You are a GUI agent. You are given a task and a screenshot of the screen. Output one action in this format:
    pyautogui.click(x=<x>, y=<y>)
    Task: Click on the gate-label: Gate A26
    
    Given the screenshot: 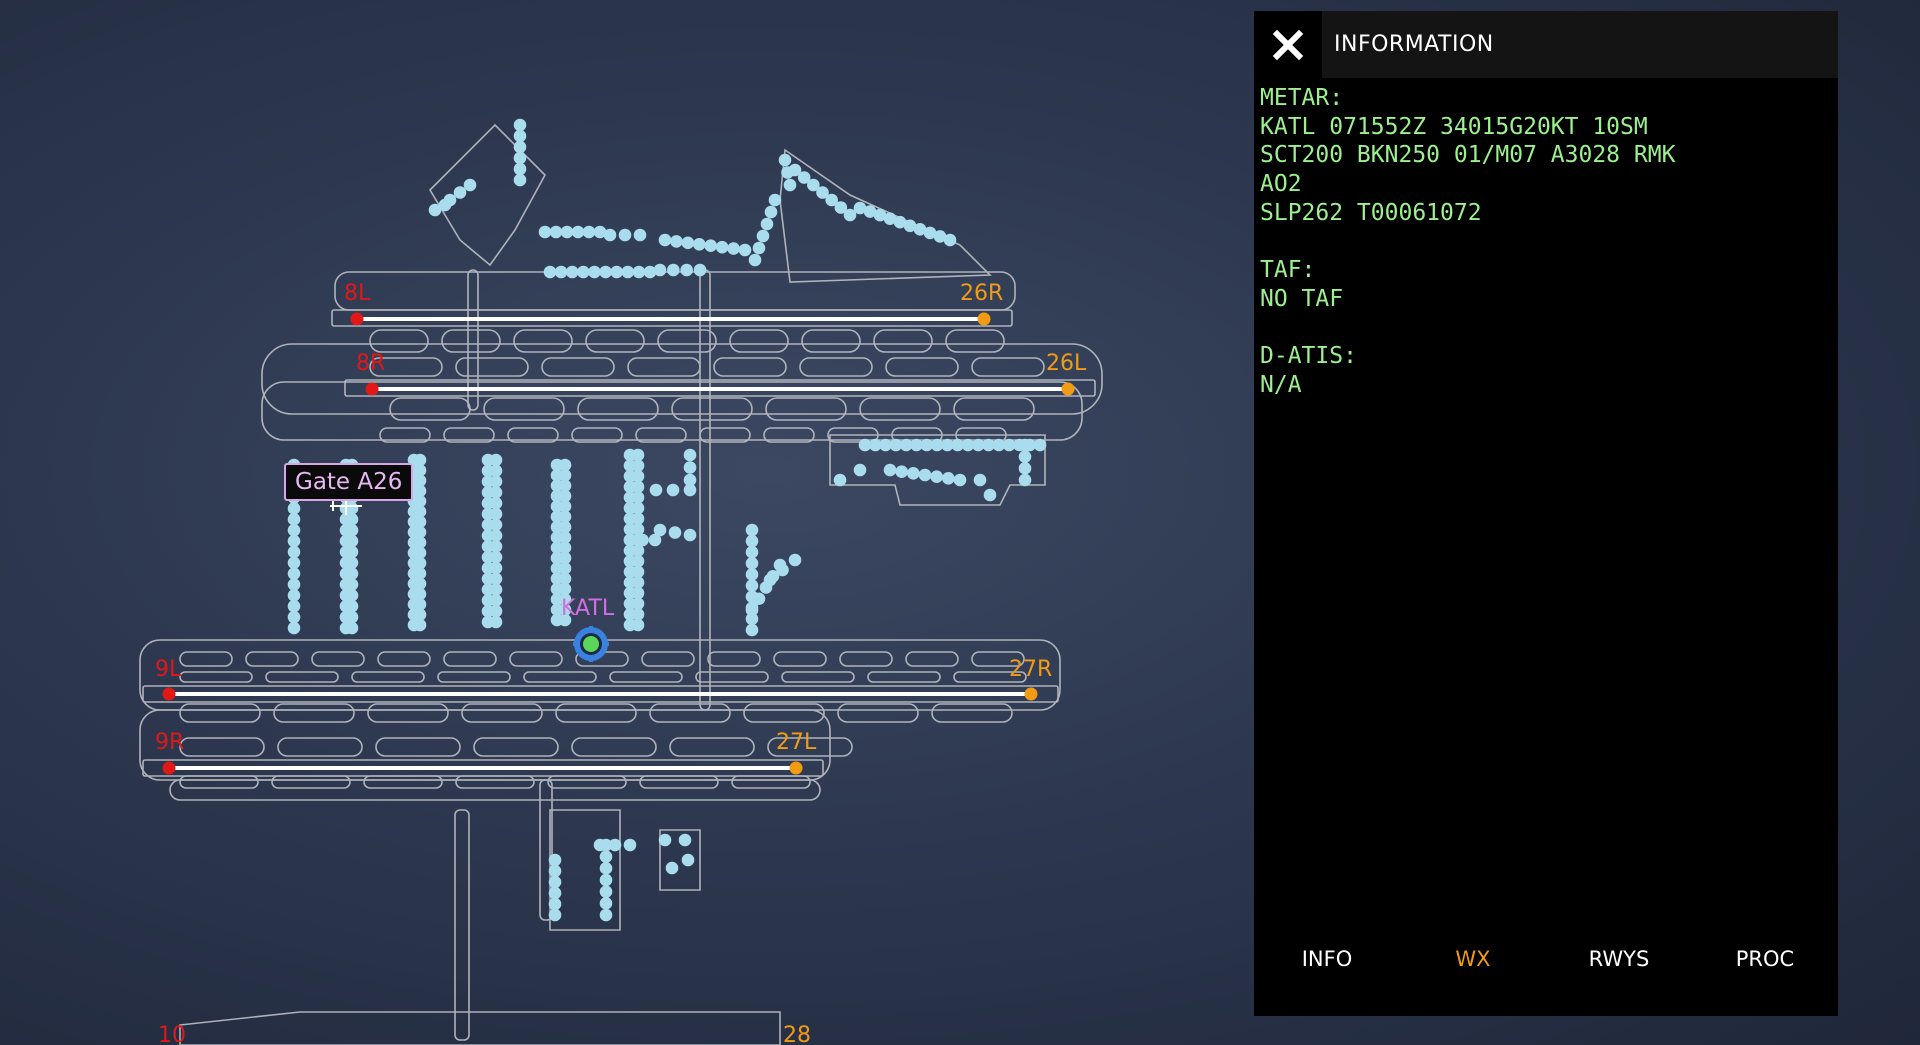 What is the action you would take?
    pyautogui.click(x=349, y=482)
    